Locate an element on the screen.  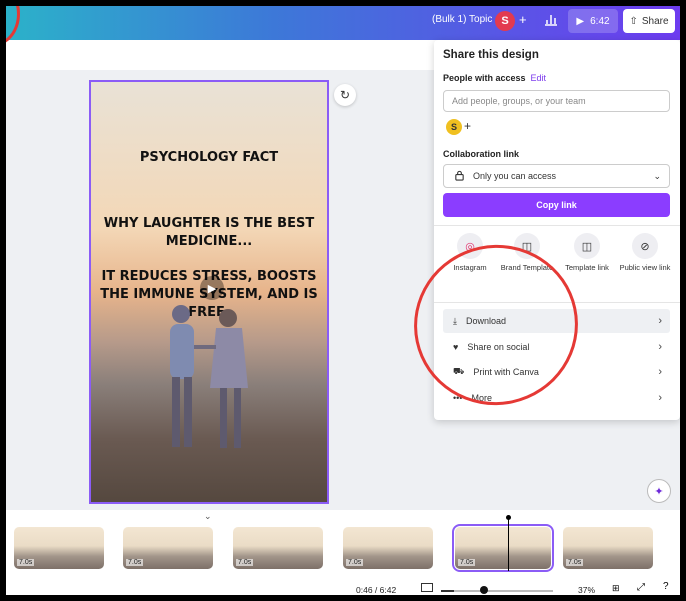
divider is located at coordinates (557, 225).